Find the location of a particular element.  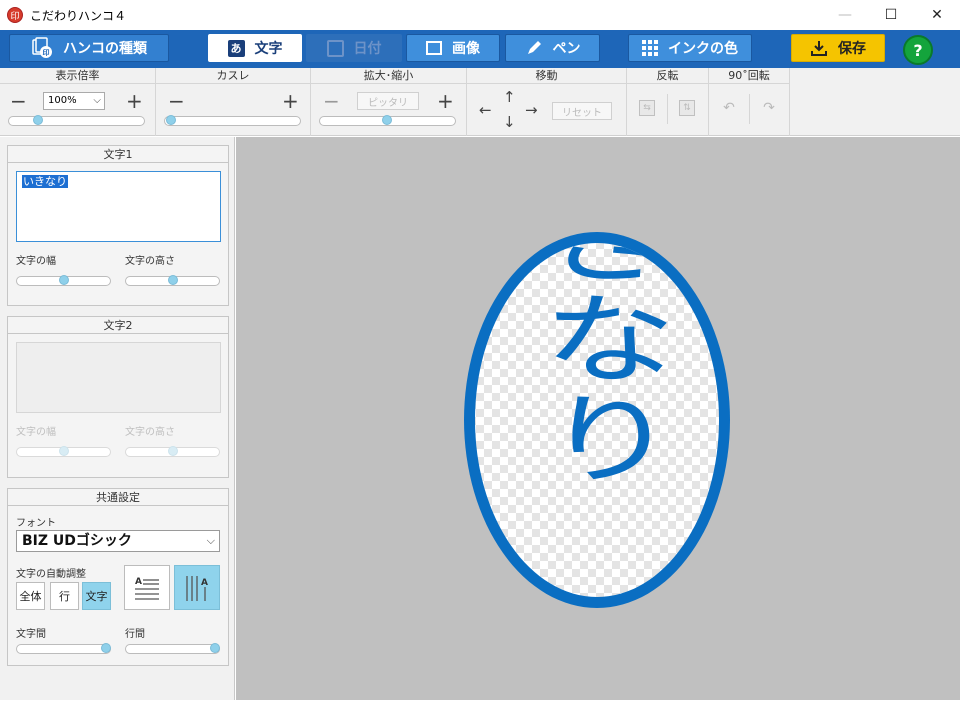

zoom-plus-button: + is located at coordinates (134, 101).